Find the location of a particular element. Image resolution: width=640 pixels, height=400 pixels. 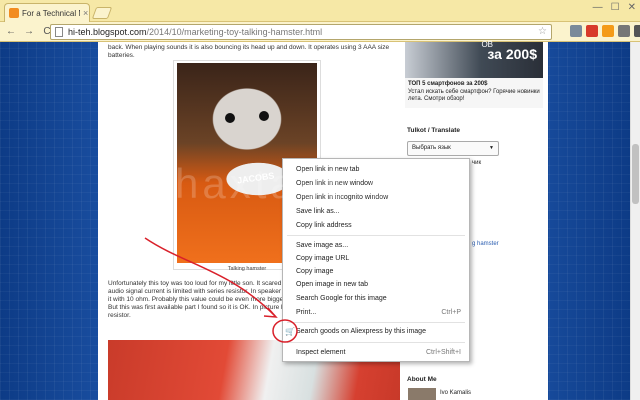

menu-item-label: Copy image is located at coordinates (315, 271).